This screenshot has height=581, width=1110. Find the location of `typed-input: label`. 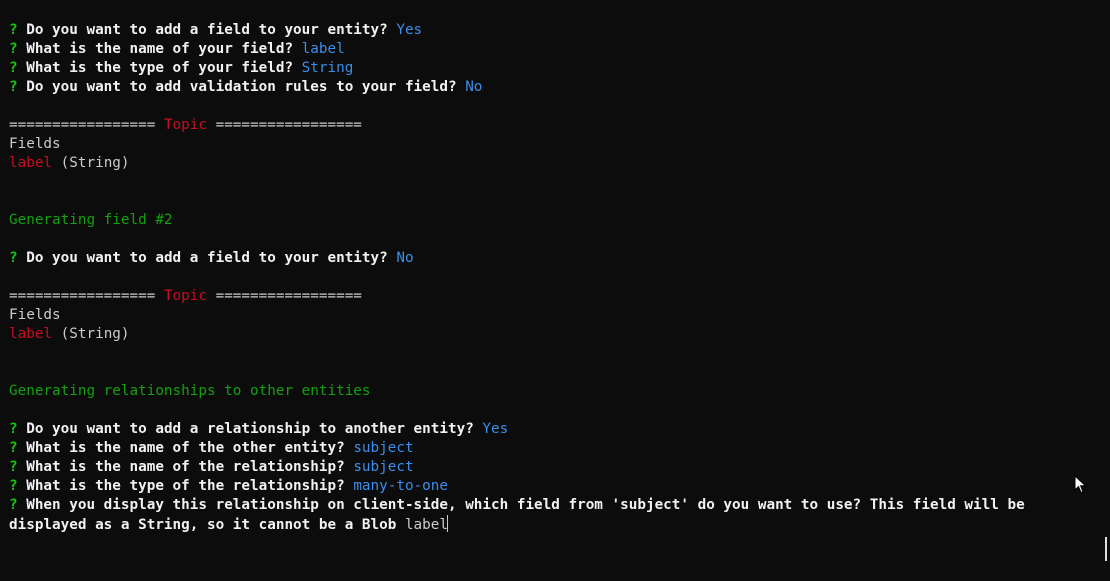

typed-input: label is located at coordinates (426, 525).